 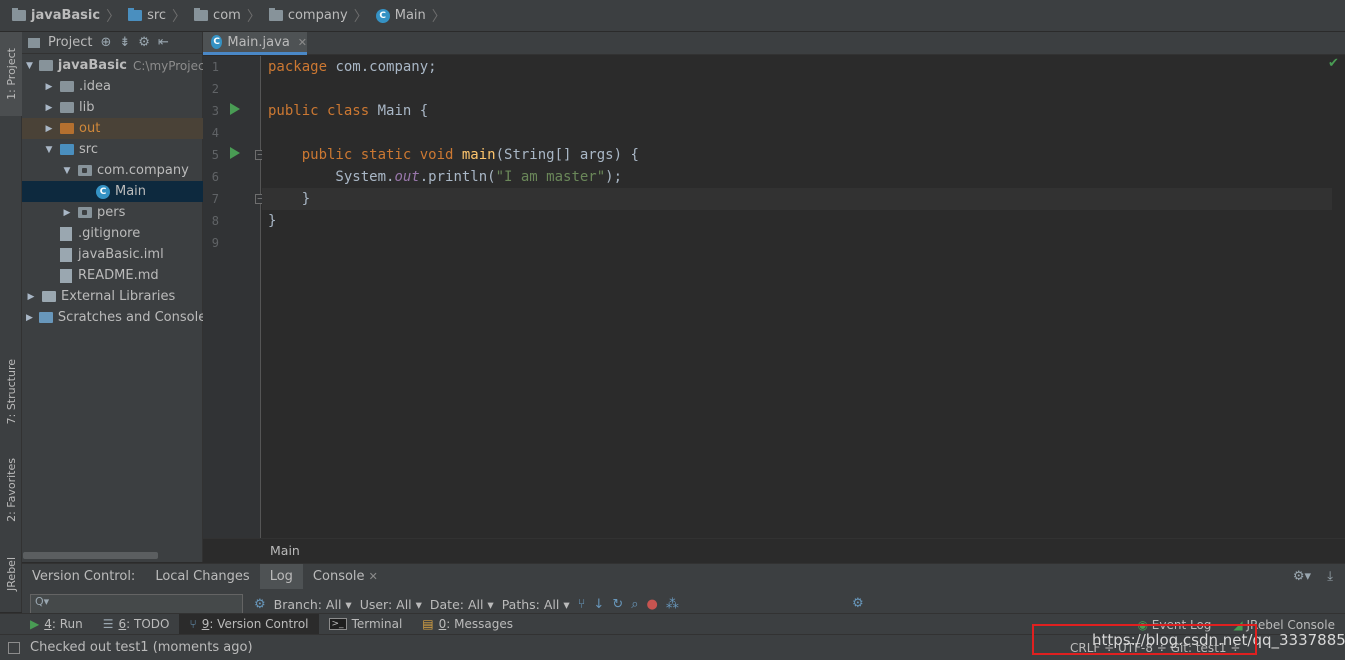 I want to click on search-icon: ⌕, so click(x=634, y=604).